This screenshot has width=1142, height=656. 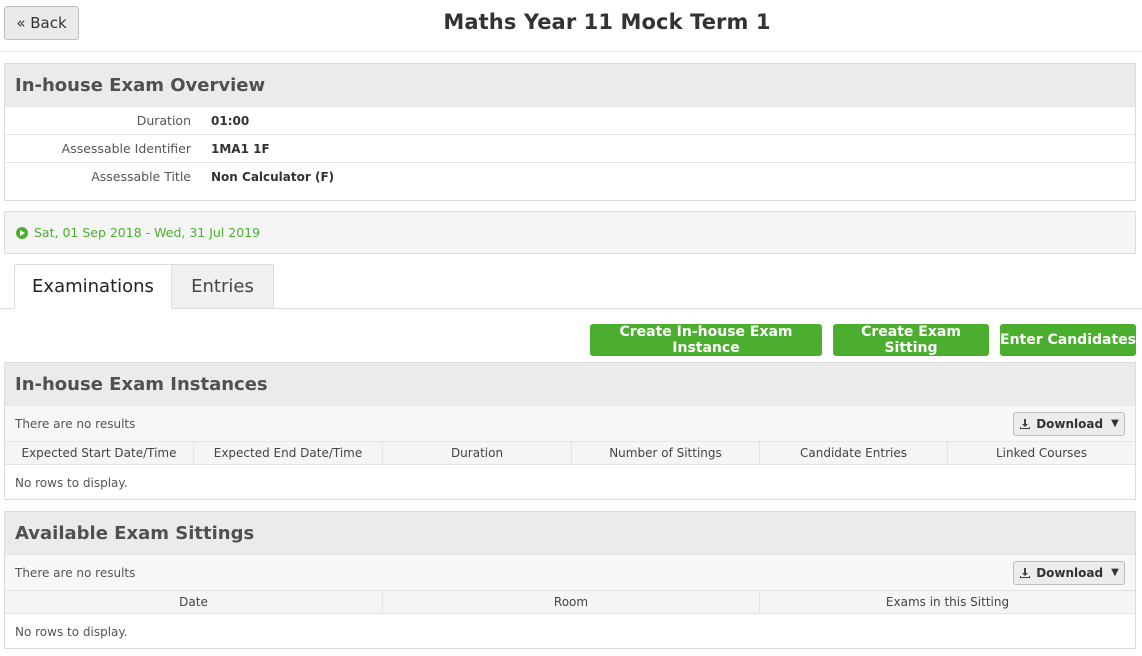 I want to click on tab-bar: Examinations Entries, so click(x=571, y=286).